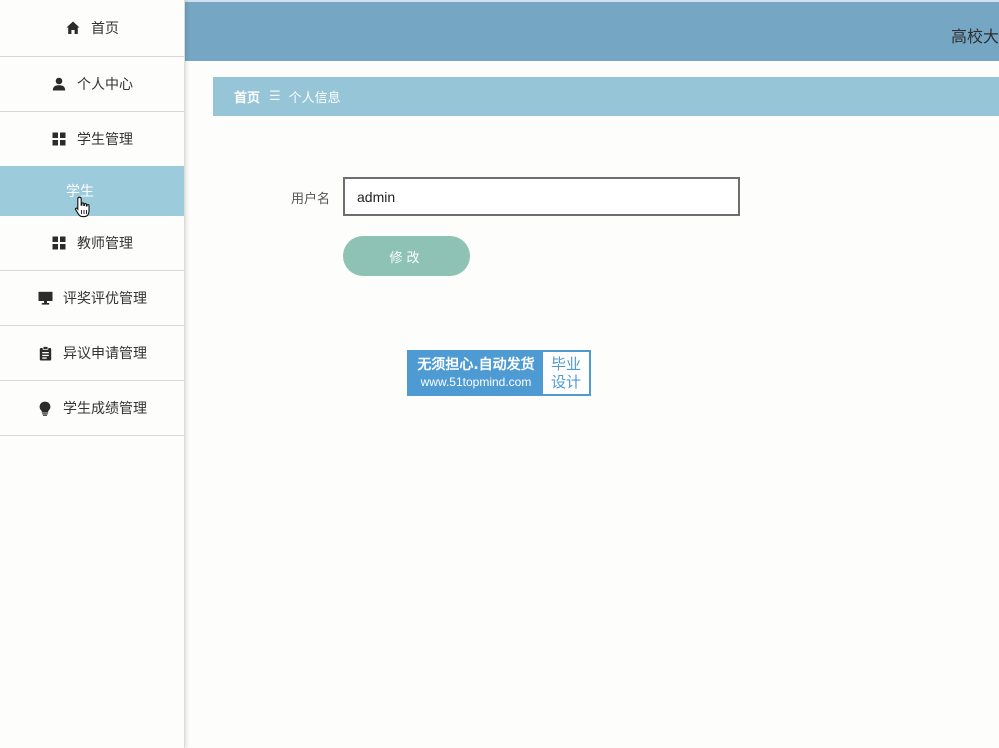  I want to click on sidebar-item-award-management: 评奖评优管理, so click(92, 298).